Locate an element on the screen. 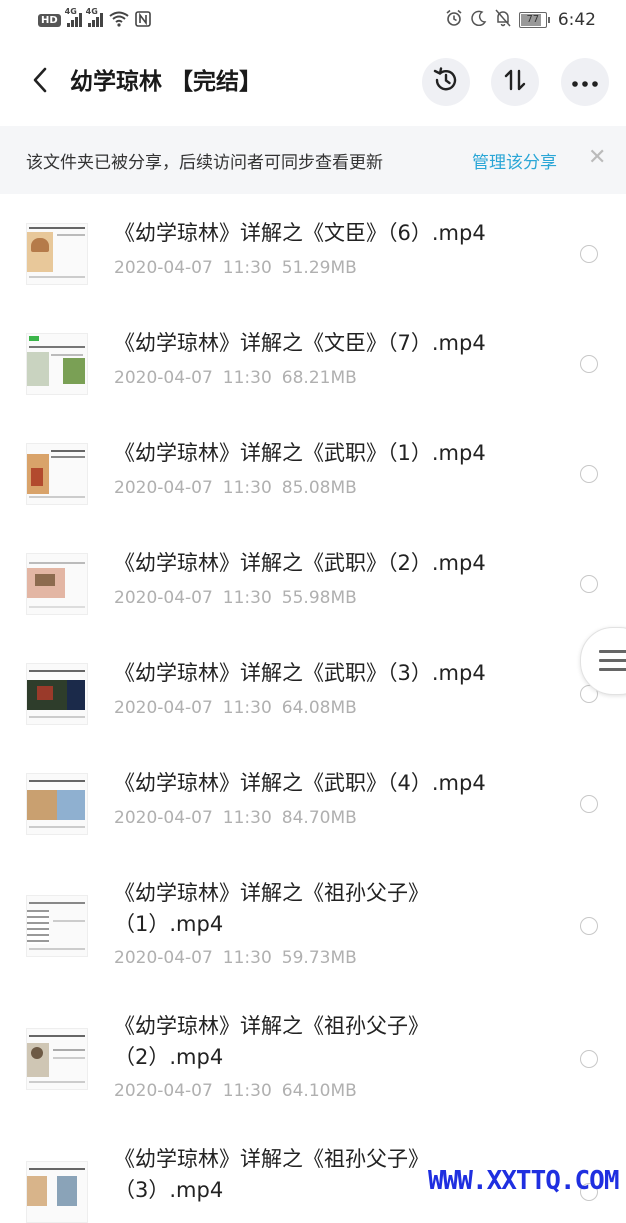  status-left: HD 4G 4G is located at coordinates (94, 18).